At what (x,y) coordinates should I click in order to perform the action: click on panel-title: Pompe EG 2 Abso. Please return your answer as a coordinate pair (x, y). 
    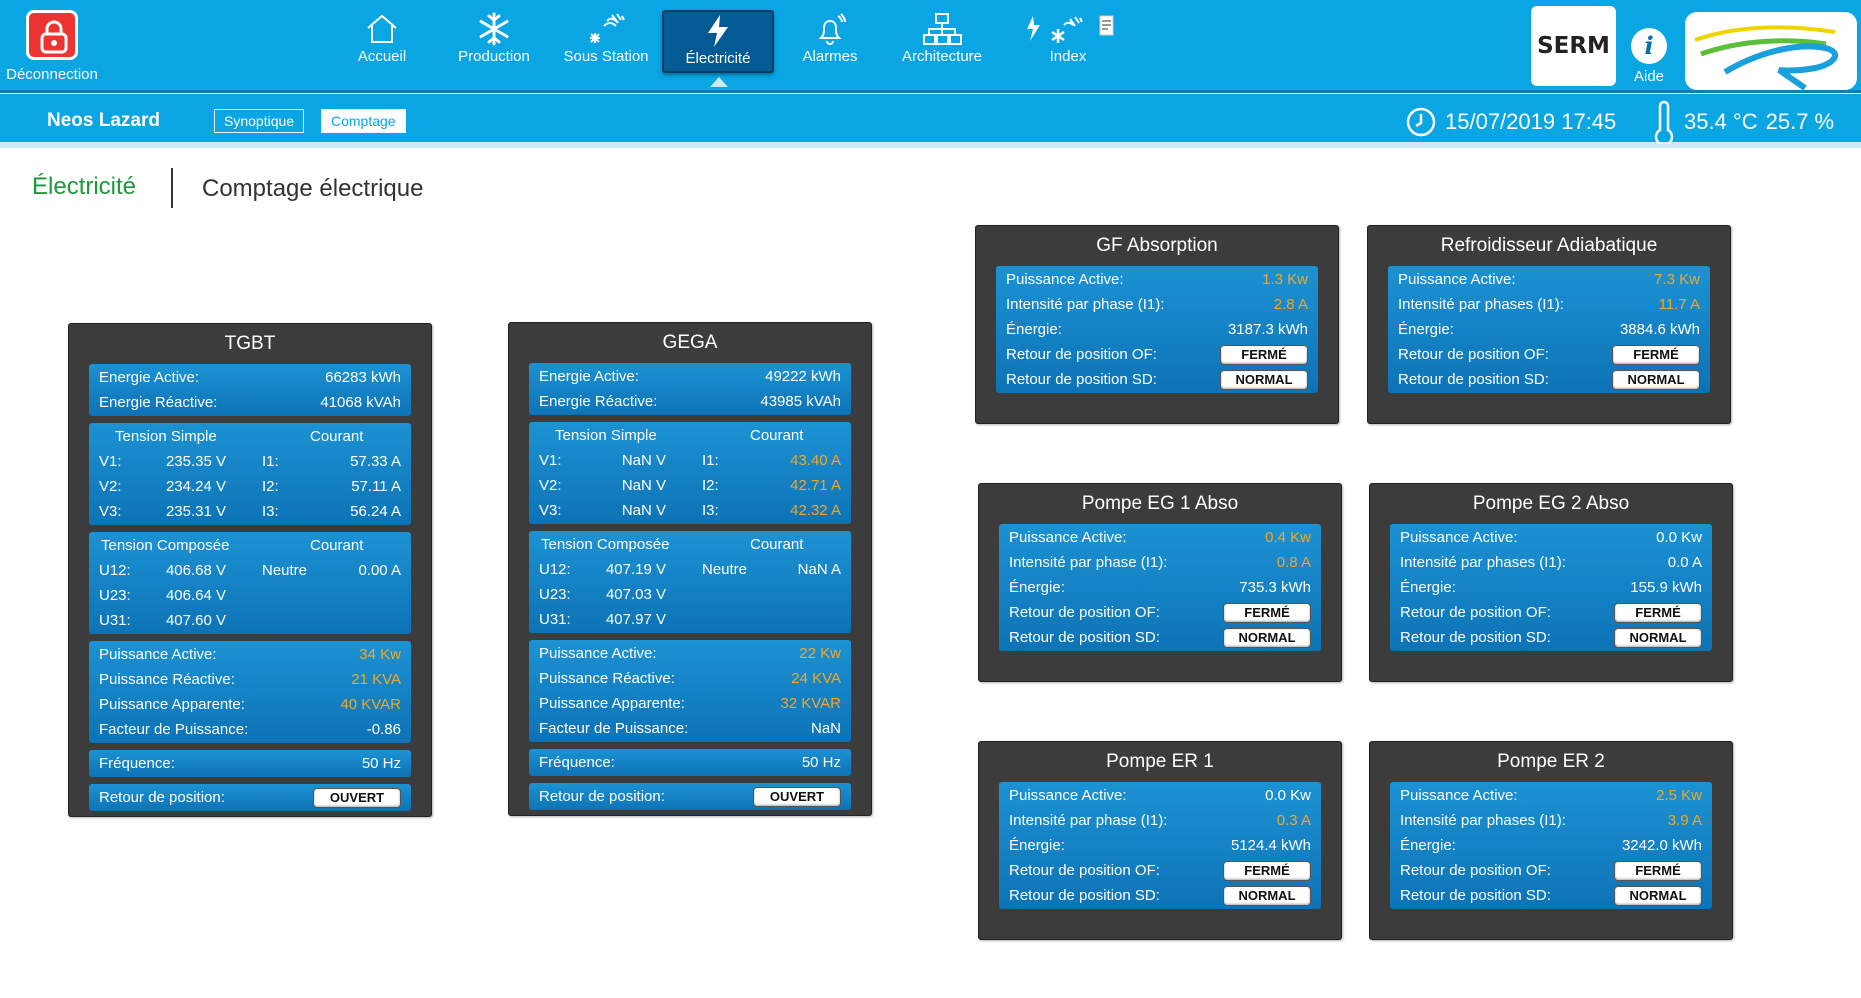
    Looking at the image, I should click on (1551, 503).